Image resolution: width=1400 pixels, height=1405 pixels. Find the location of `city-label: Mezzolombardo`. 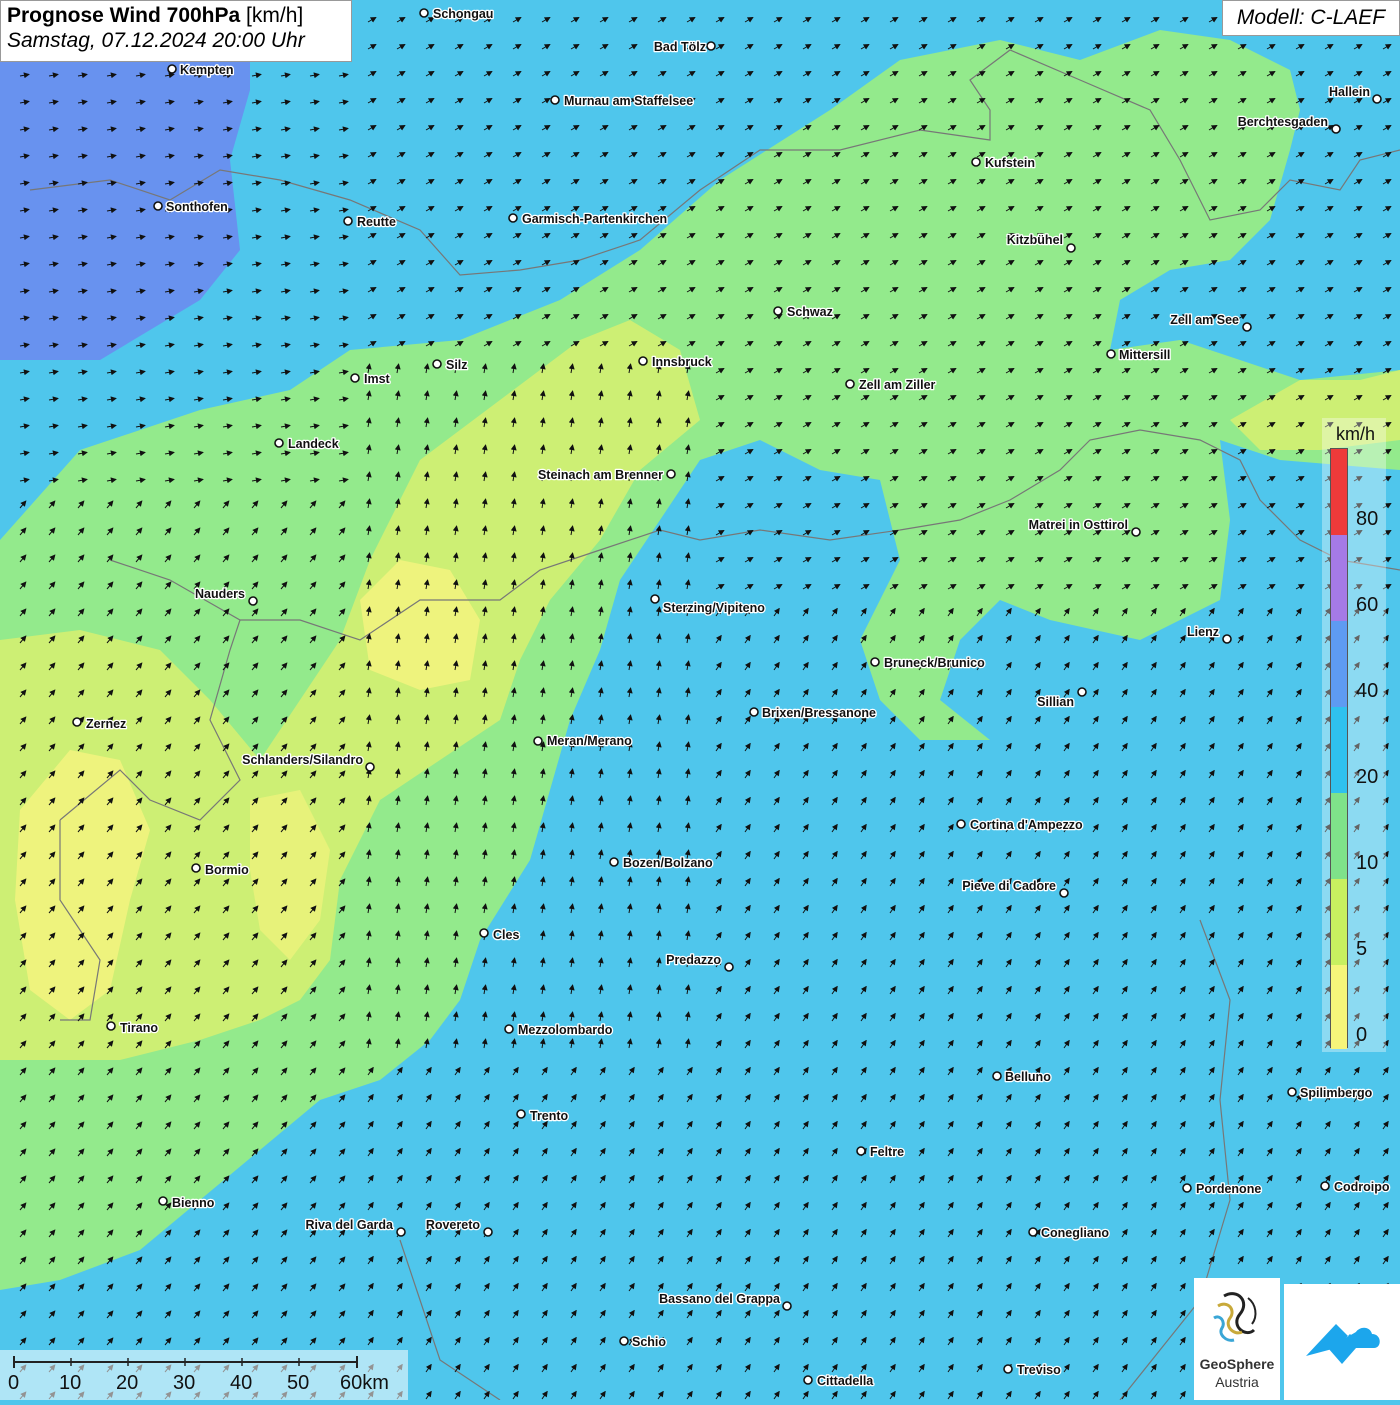

city-label: Mezzolombardo is located at coordinates (565, 1030).